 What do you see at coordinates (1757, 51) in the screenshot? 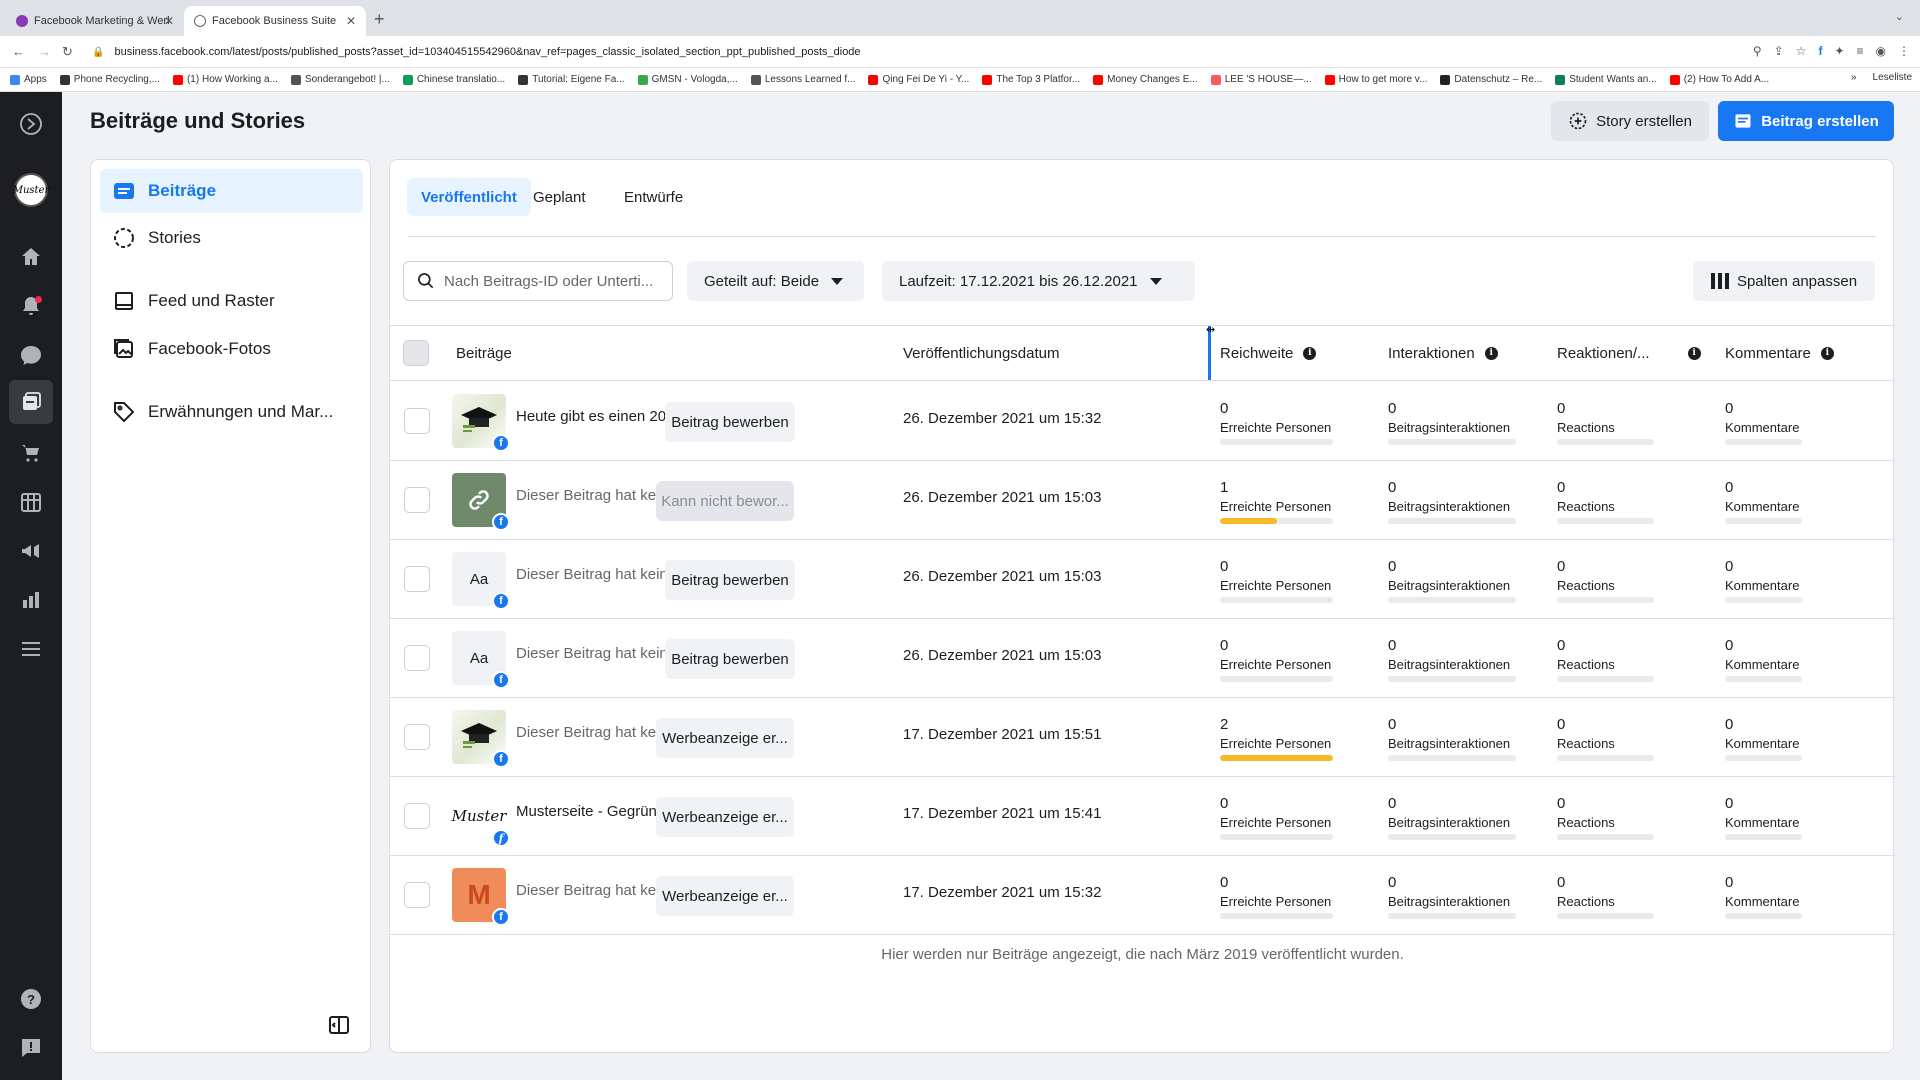
I see `zoom-icon: ⚲` at bounding box center [1757, 51].